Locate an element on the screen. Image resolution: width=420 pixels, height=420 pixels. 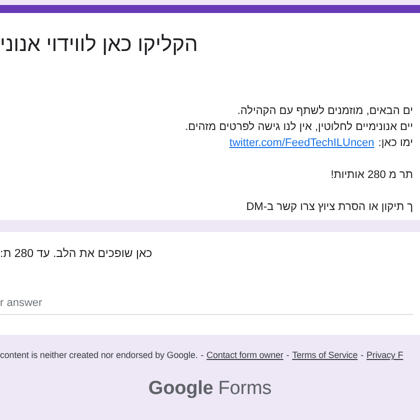
twitter-link: twitter.com/FeedTechILUncen is located at coordinates (301, 143).